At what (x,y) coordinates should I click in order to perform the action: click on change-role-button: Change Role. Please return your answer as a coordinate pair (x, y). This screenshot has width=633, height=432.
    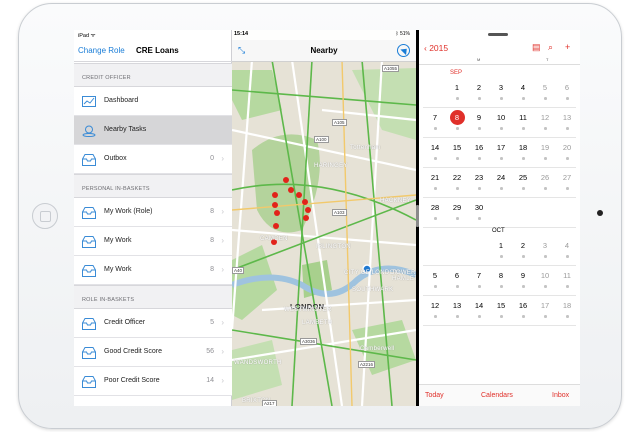
    Looking at the image, I should click on (101, 50).